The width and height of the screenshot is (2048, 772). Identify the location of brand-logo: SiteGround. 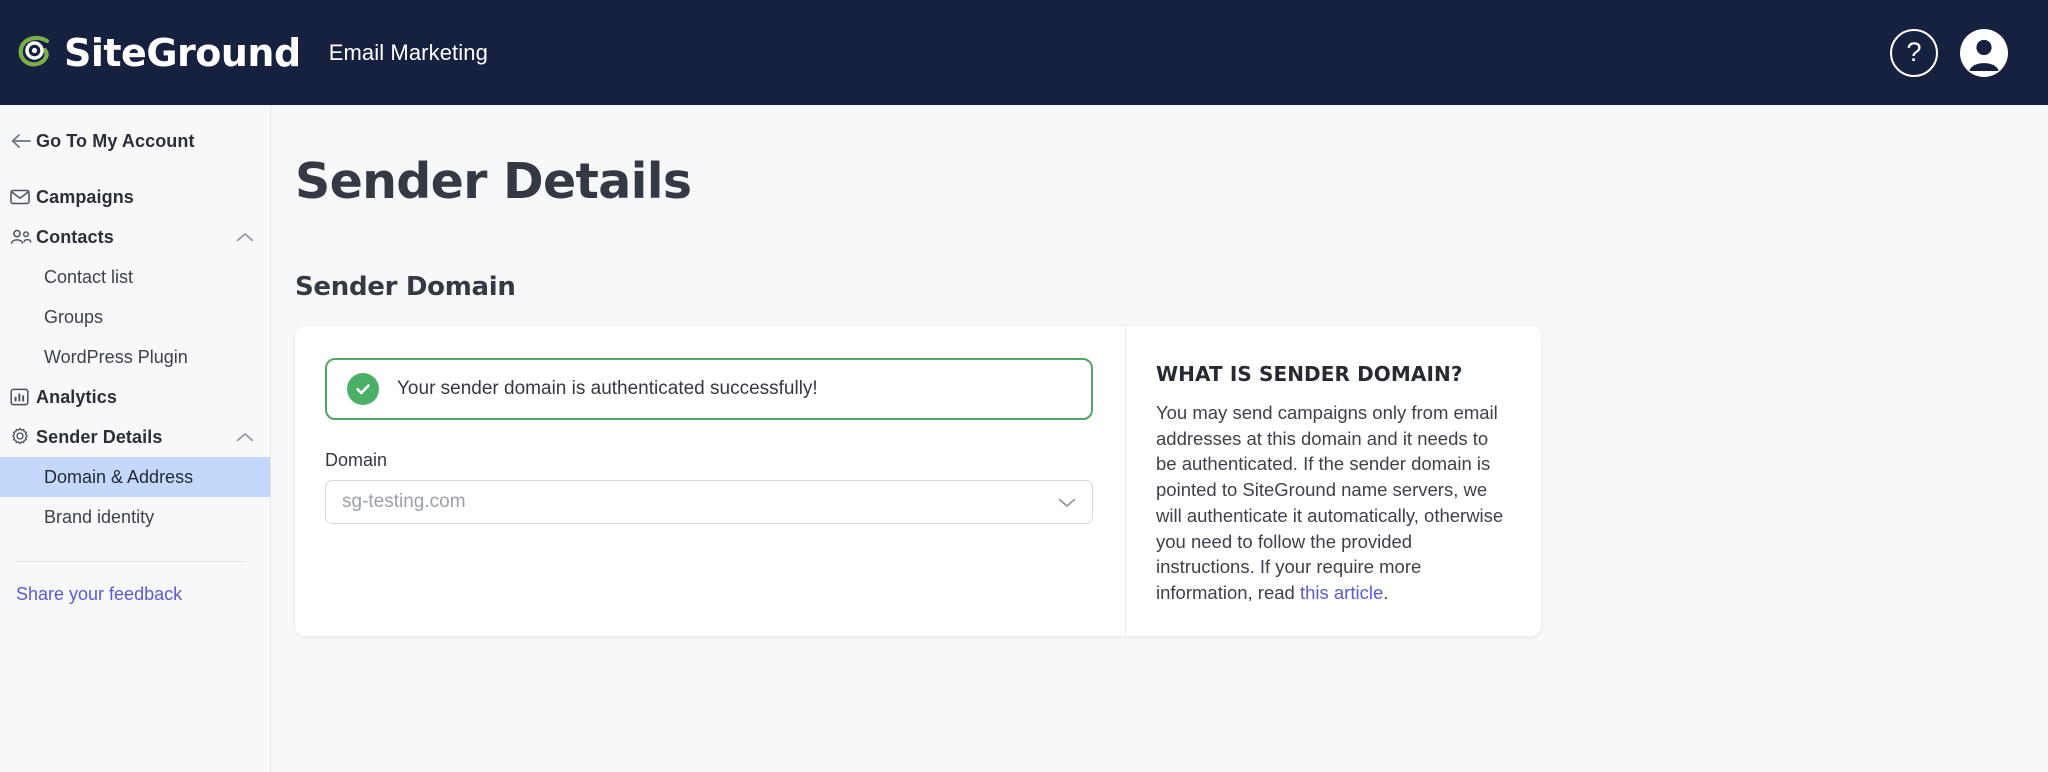
(157, 53).